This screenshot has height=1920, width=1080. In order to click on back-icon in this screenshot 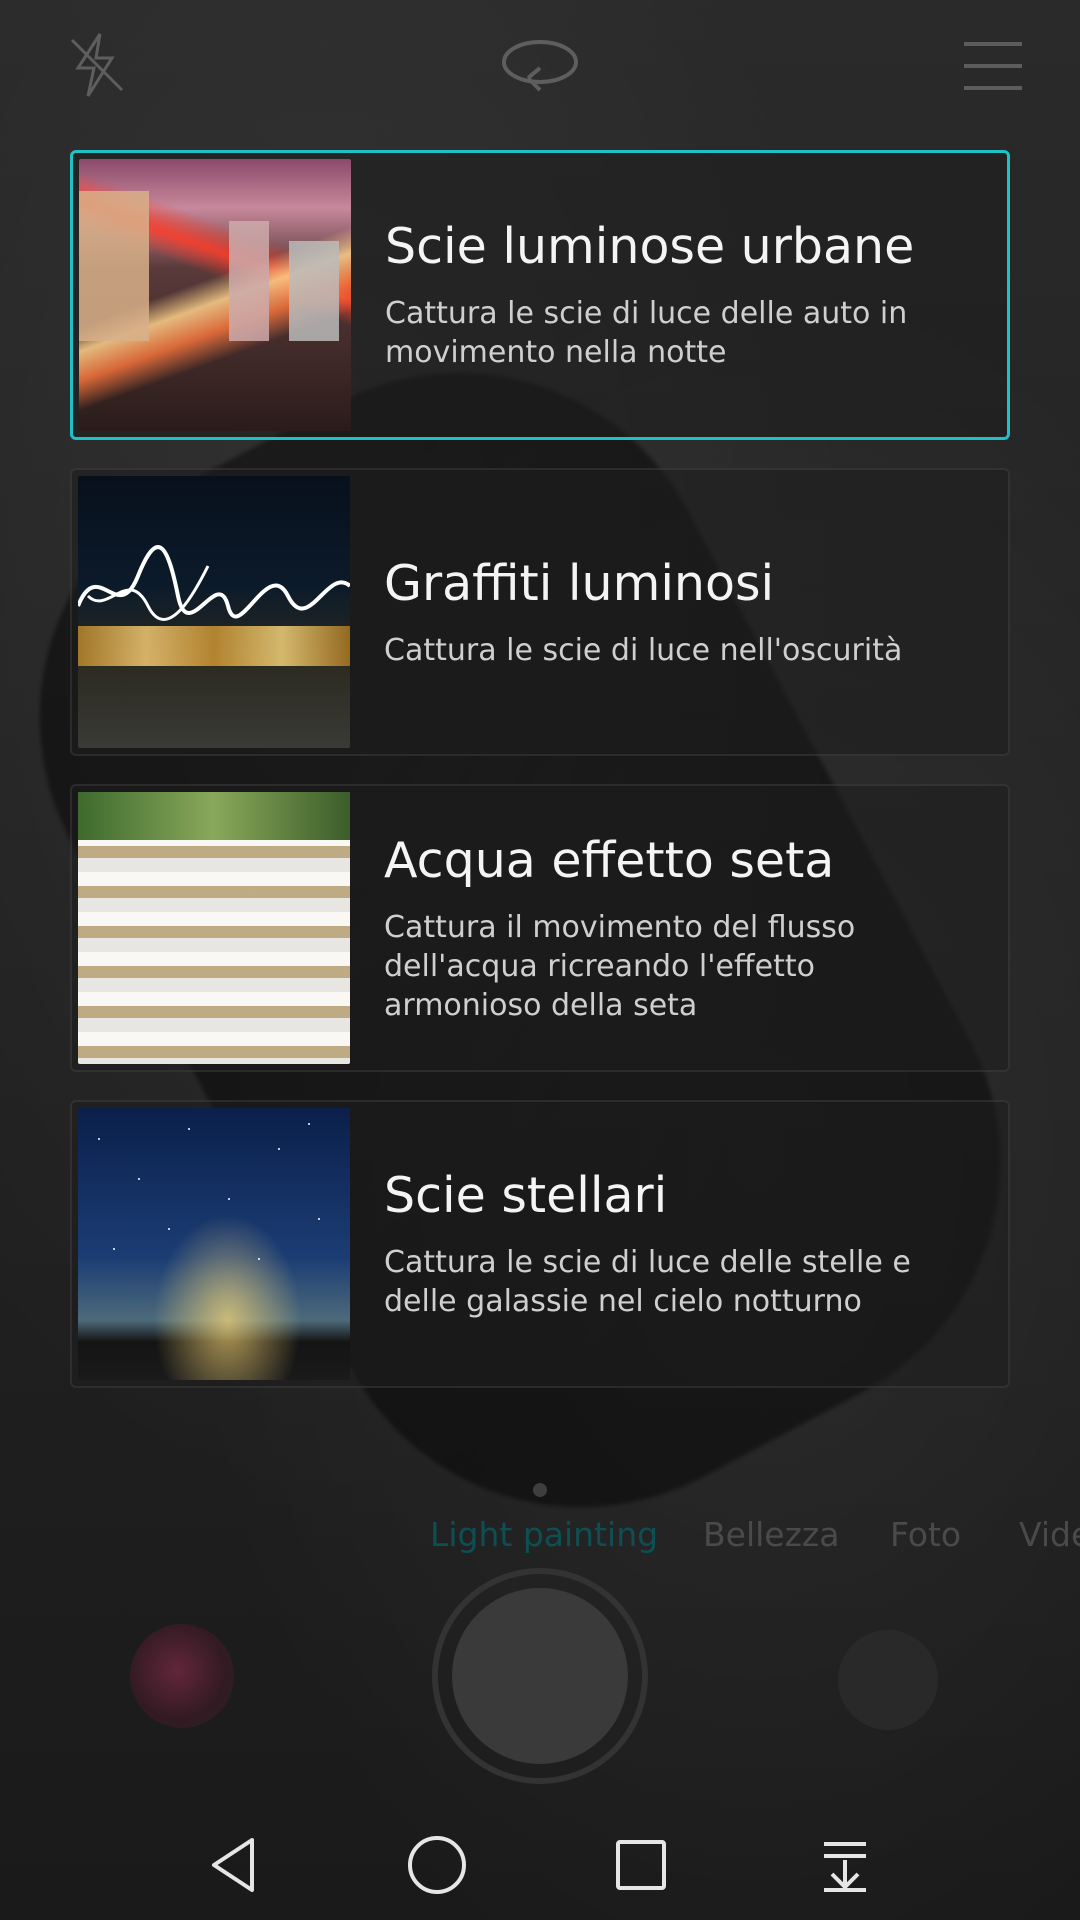, I will do `click(235, 1865)`.